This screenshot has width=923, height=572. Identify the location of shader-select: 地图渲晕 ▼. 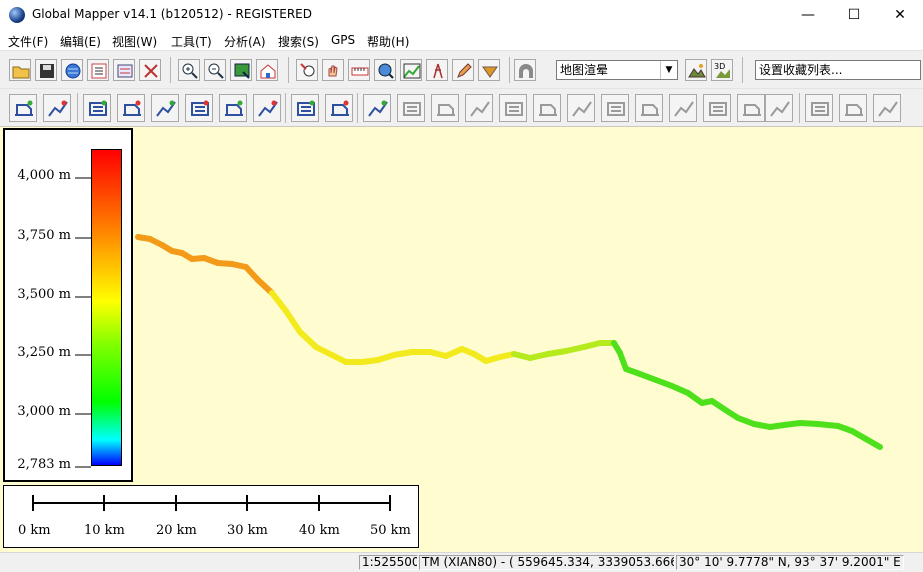
(617, 70).